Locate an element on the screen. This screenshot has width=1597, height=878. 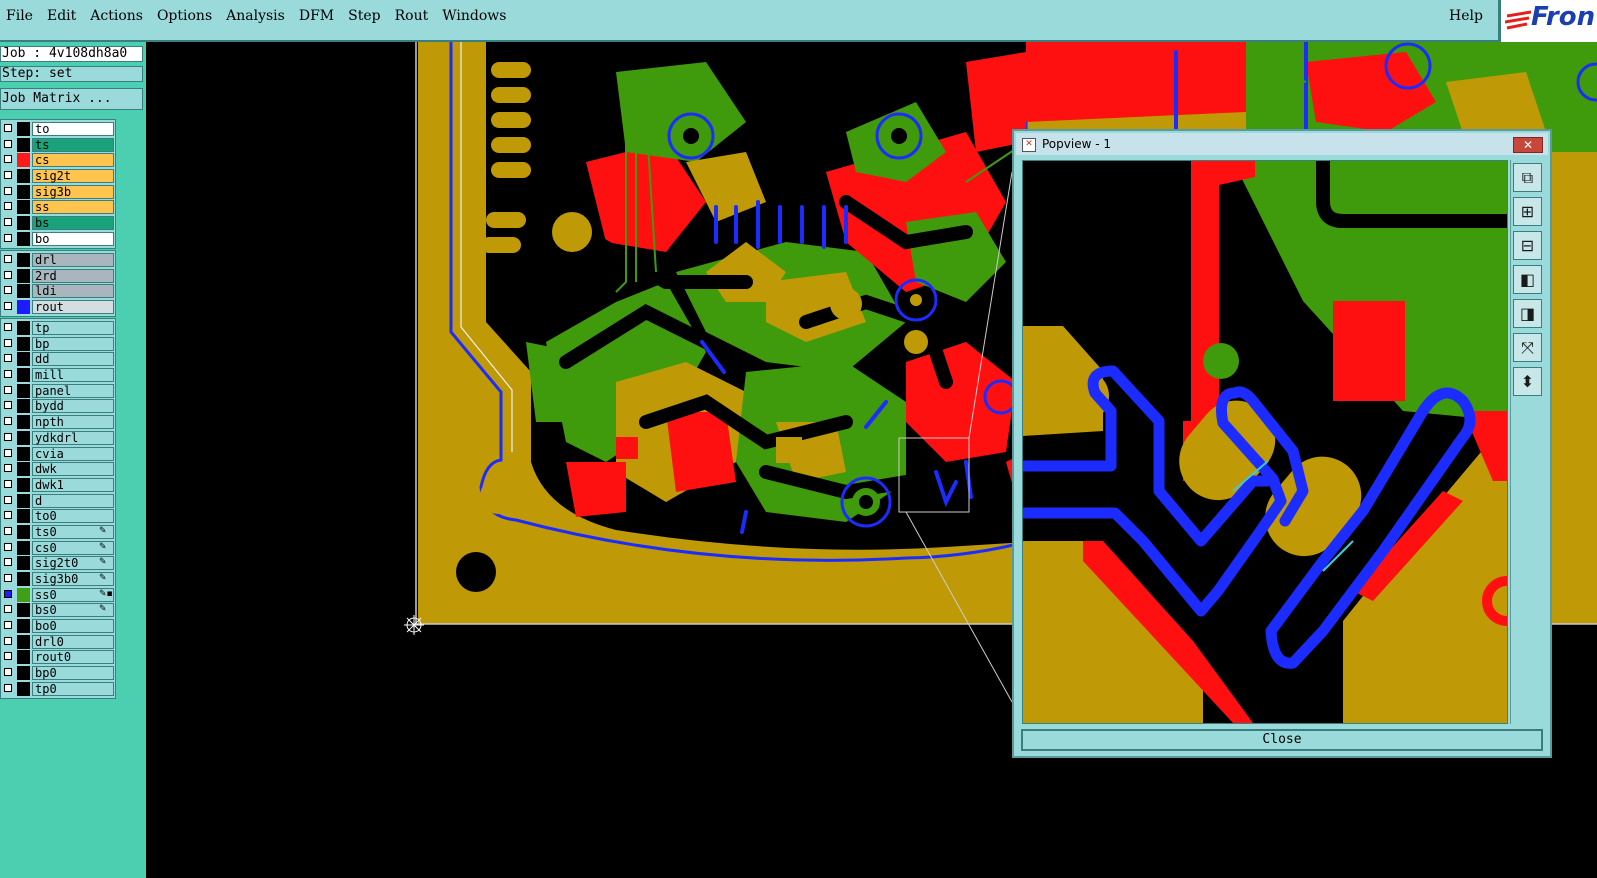
menu-options: Options is located at coordinates (185, 18).